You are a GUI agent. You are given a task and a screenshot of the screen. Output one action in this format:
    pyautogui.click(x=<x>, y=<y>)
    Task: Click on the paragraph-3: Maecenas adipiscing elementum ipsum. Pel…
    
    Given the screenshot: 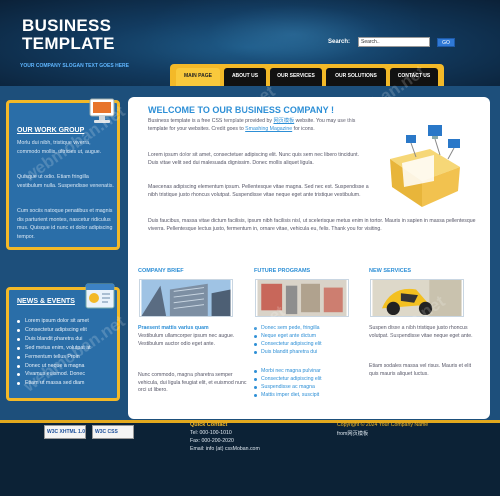 What is the action you would take?
    pyautogui.click(x=258, y=191)
    